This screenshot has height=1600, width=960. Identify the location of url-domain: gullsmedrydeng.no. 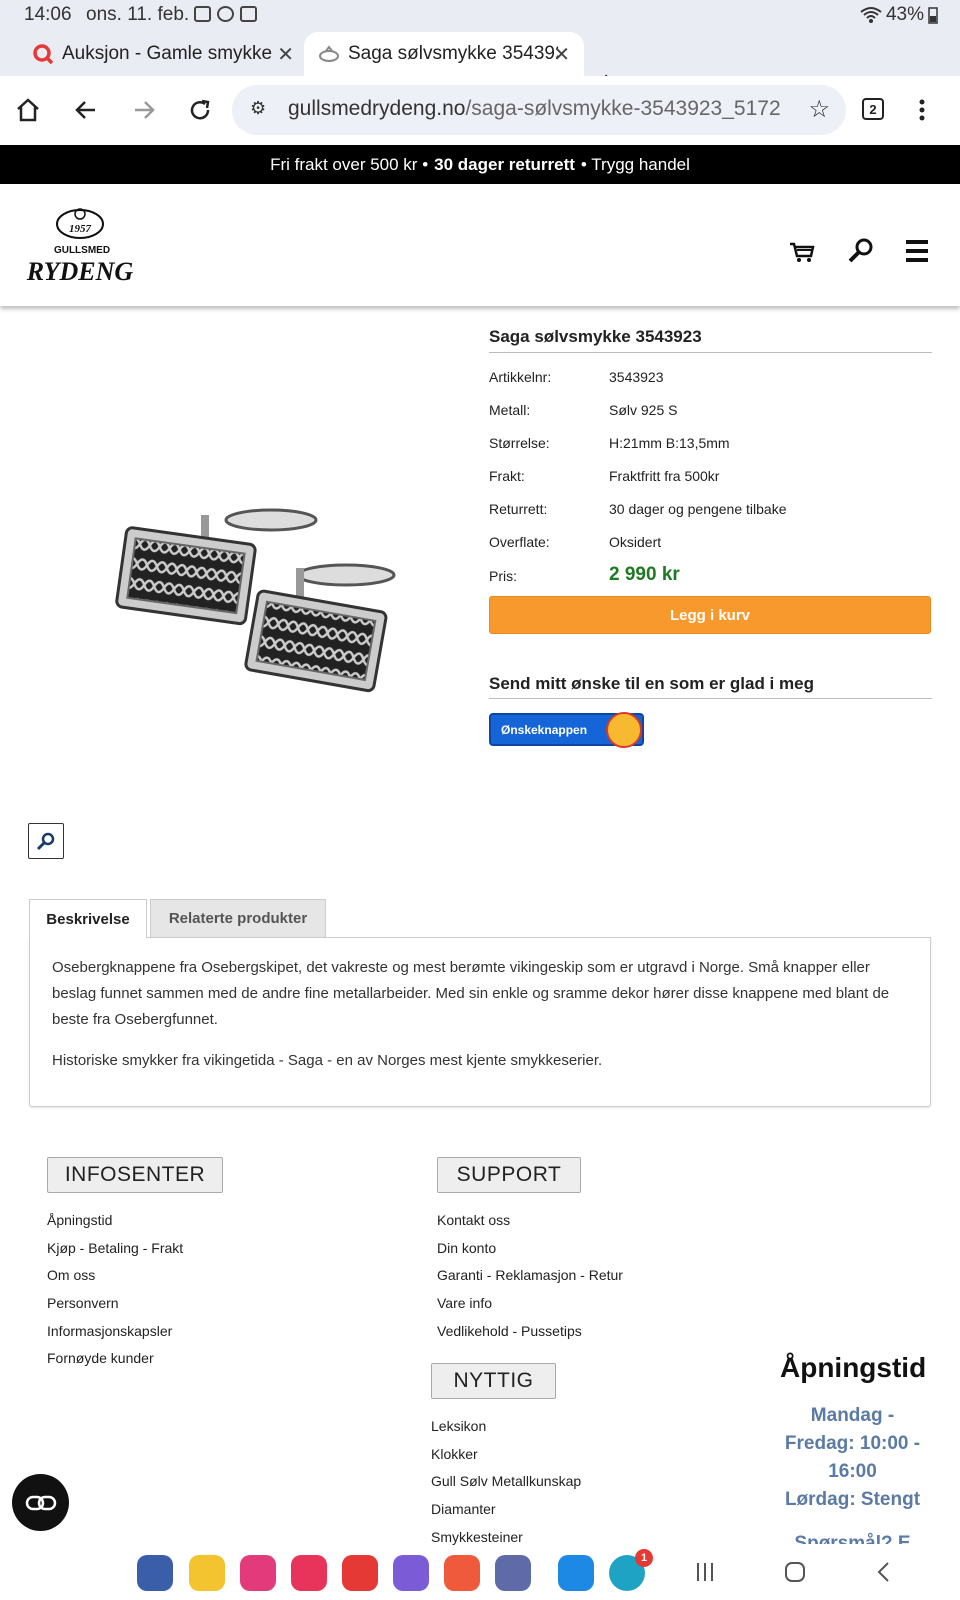
(377, 108).